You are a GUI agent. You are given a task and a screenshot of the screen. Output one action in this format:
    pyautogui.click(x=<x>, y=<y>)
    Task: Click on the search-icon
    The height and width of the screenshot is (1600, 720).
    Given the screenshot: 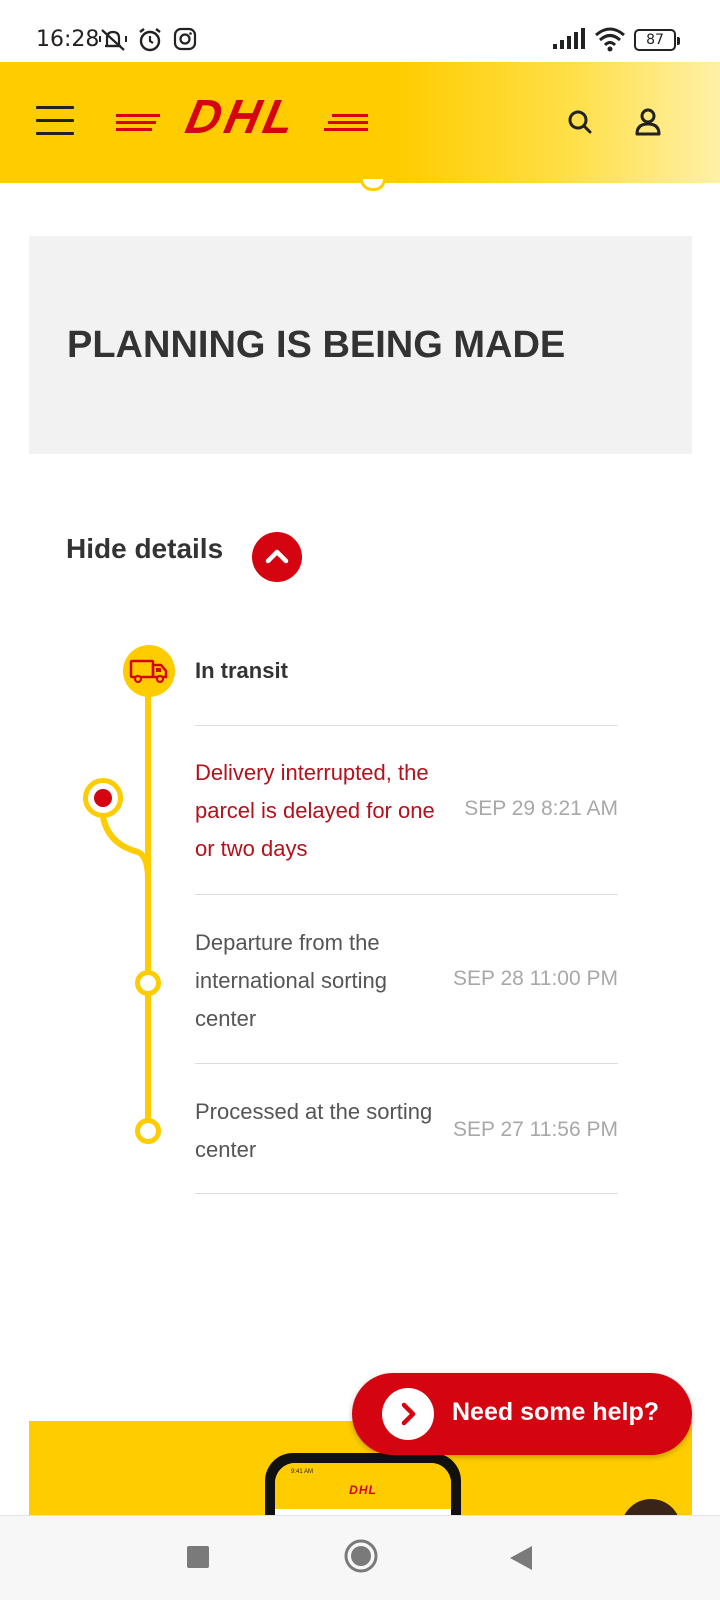 What is the action you would take?
    pyautogui.click(x=580, y=122)
    